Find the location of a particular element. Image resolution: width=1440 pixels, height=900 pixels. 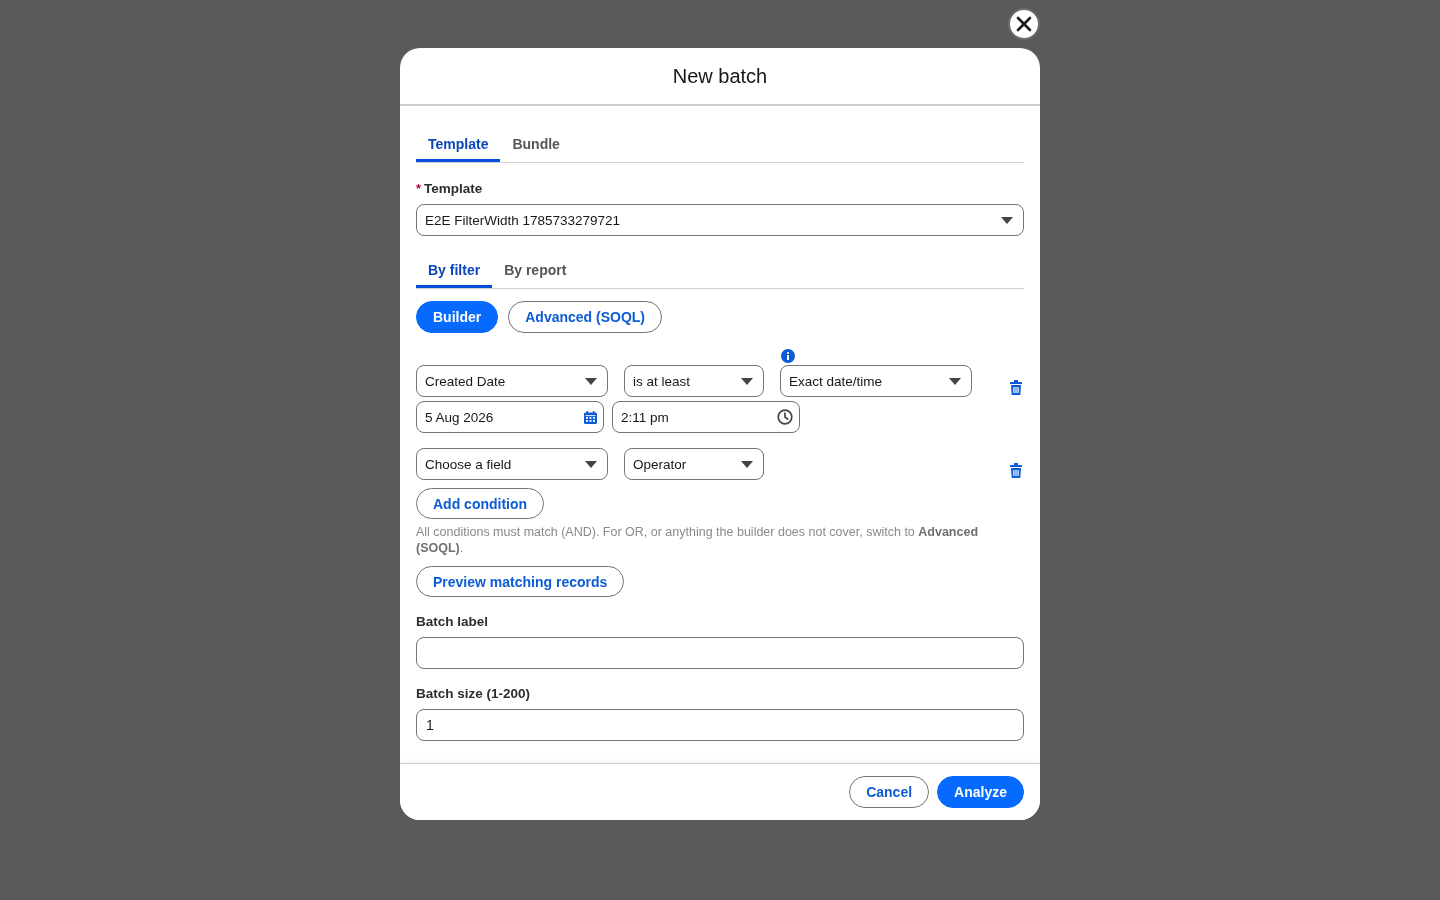

field-label: Batch size (1-200) is located at coordinates (473, 694).